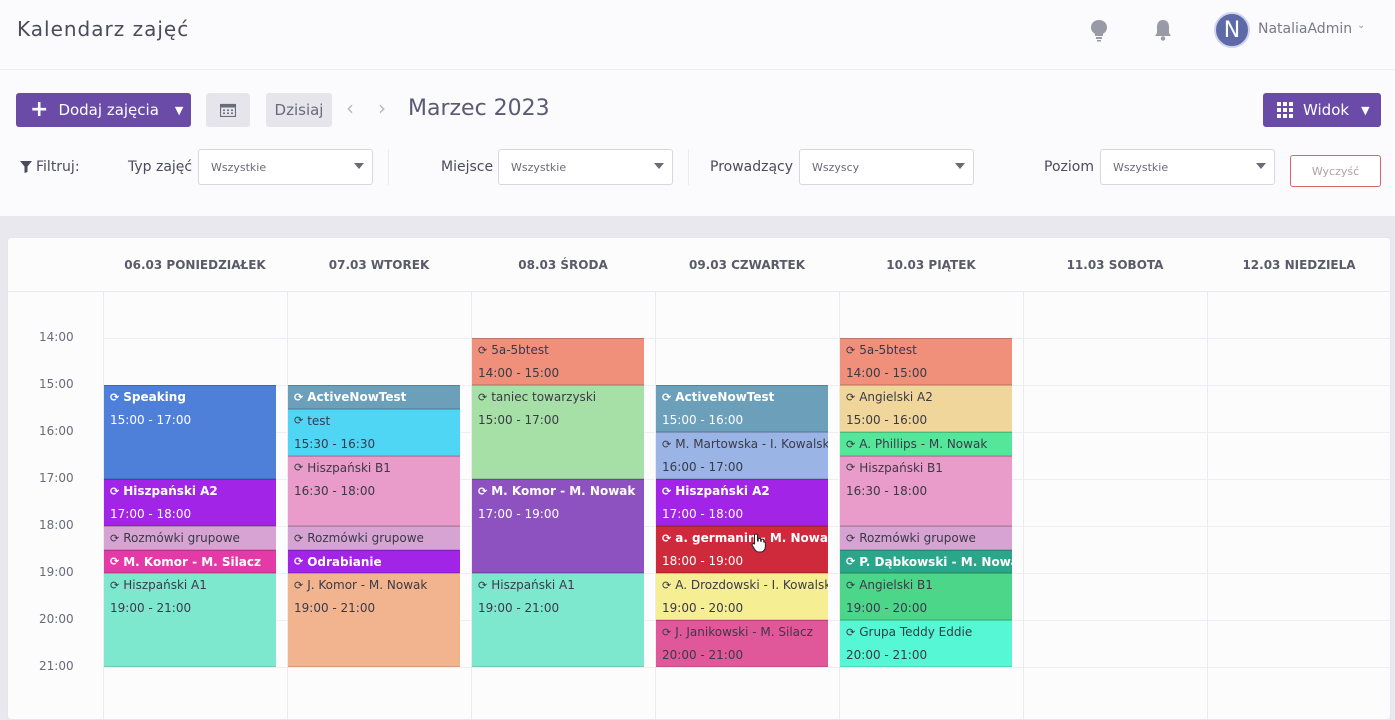  What do you see at coordinates (746, 338) in the screenshot?
I see `hour-gridline` at bounding box center [746, 338].